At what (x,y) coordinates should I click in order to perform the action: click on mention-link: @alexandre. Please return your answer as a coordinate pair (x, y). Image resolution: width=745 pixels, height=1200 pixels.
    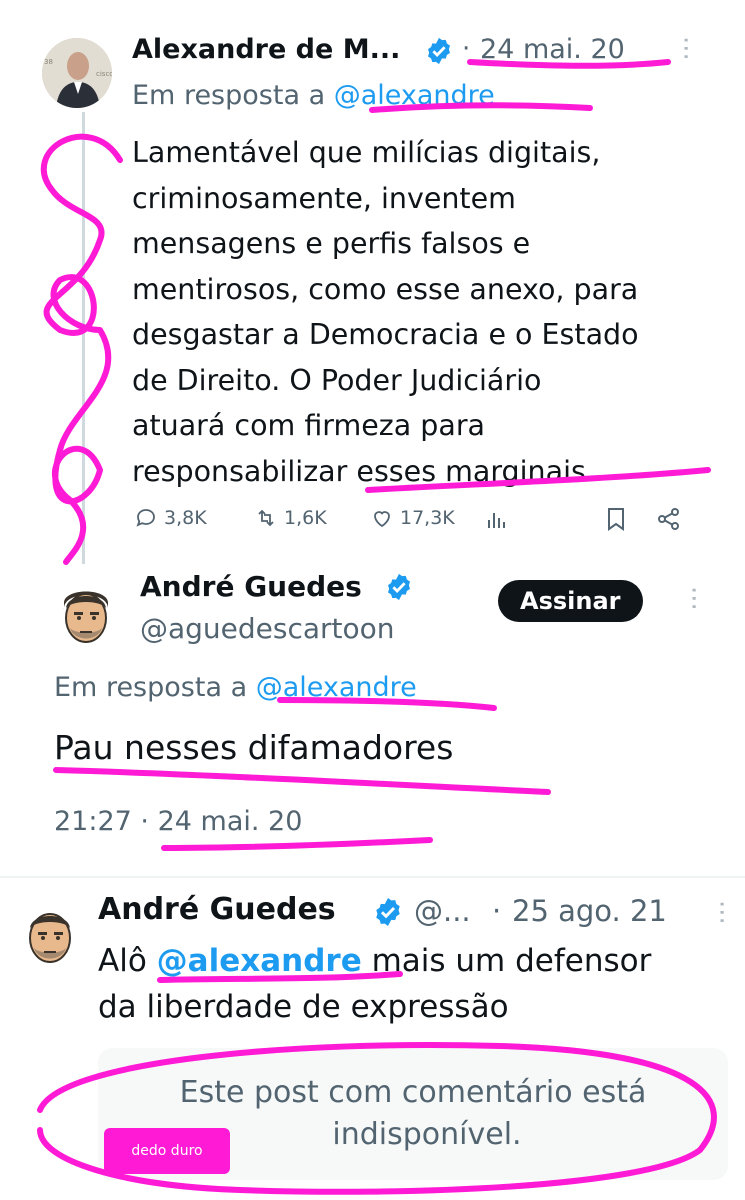
    Looking at the image, I should click on (259, 961).